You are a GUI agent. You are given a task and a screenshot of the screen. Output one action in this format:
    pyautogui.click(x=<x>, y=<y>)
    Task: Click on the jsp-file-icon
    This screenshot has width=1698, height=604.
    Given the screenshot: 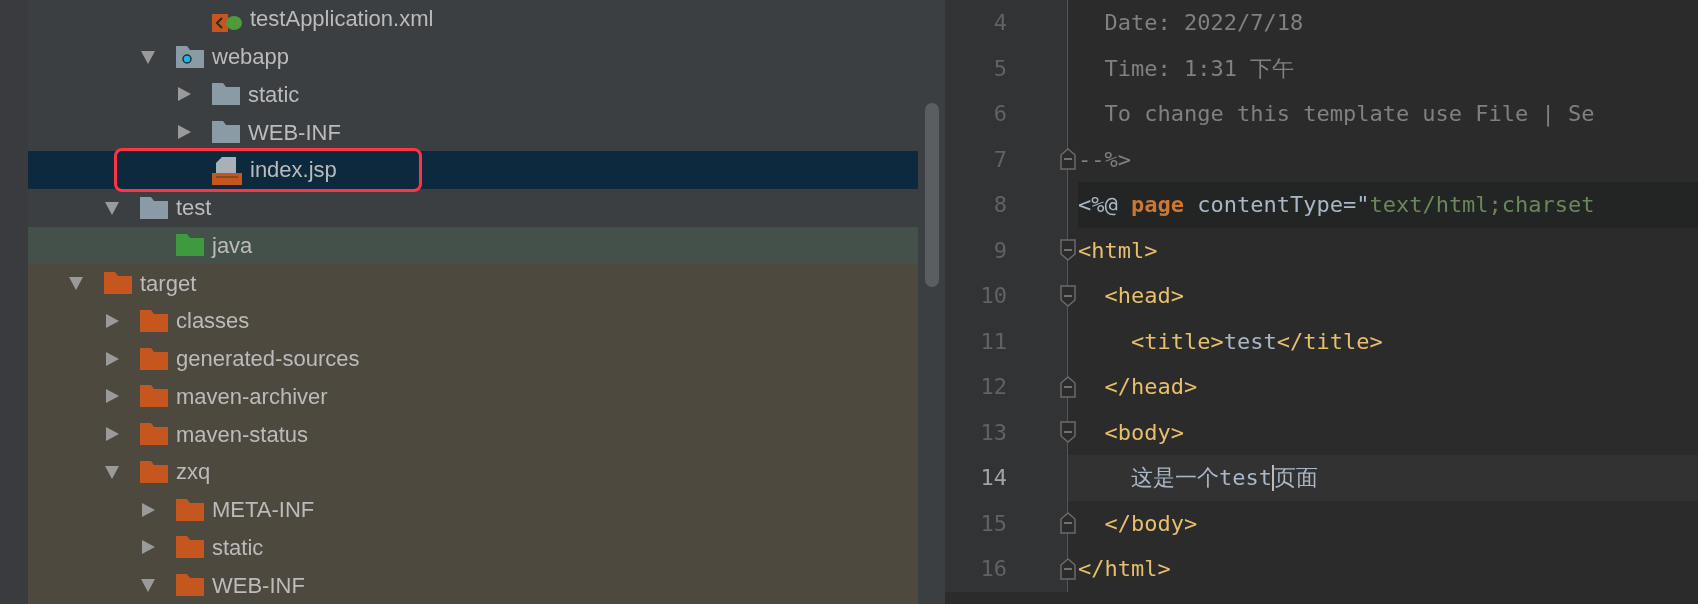 What is the action you would take?
    pyautogui.click(x=227, y=169)
    